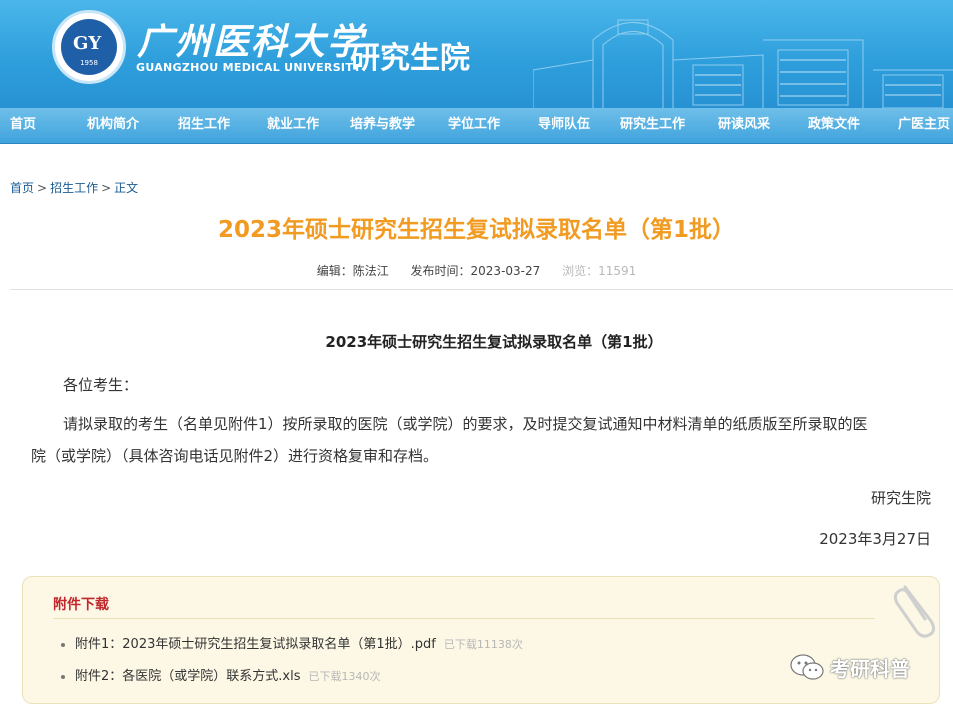 This screenshot has width=953, height=709. What do you see at coordinates (382, 125) in the screenshot?
I see `nav-item-training: 培养与教学` at bounding box center [382, 125].